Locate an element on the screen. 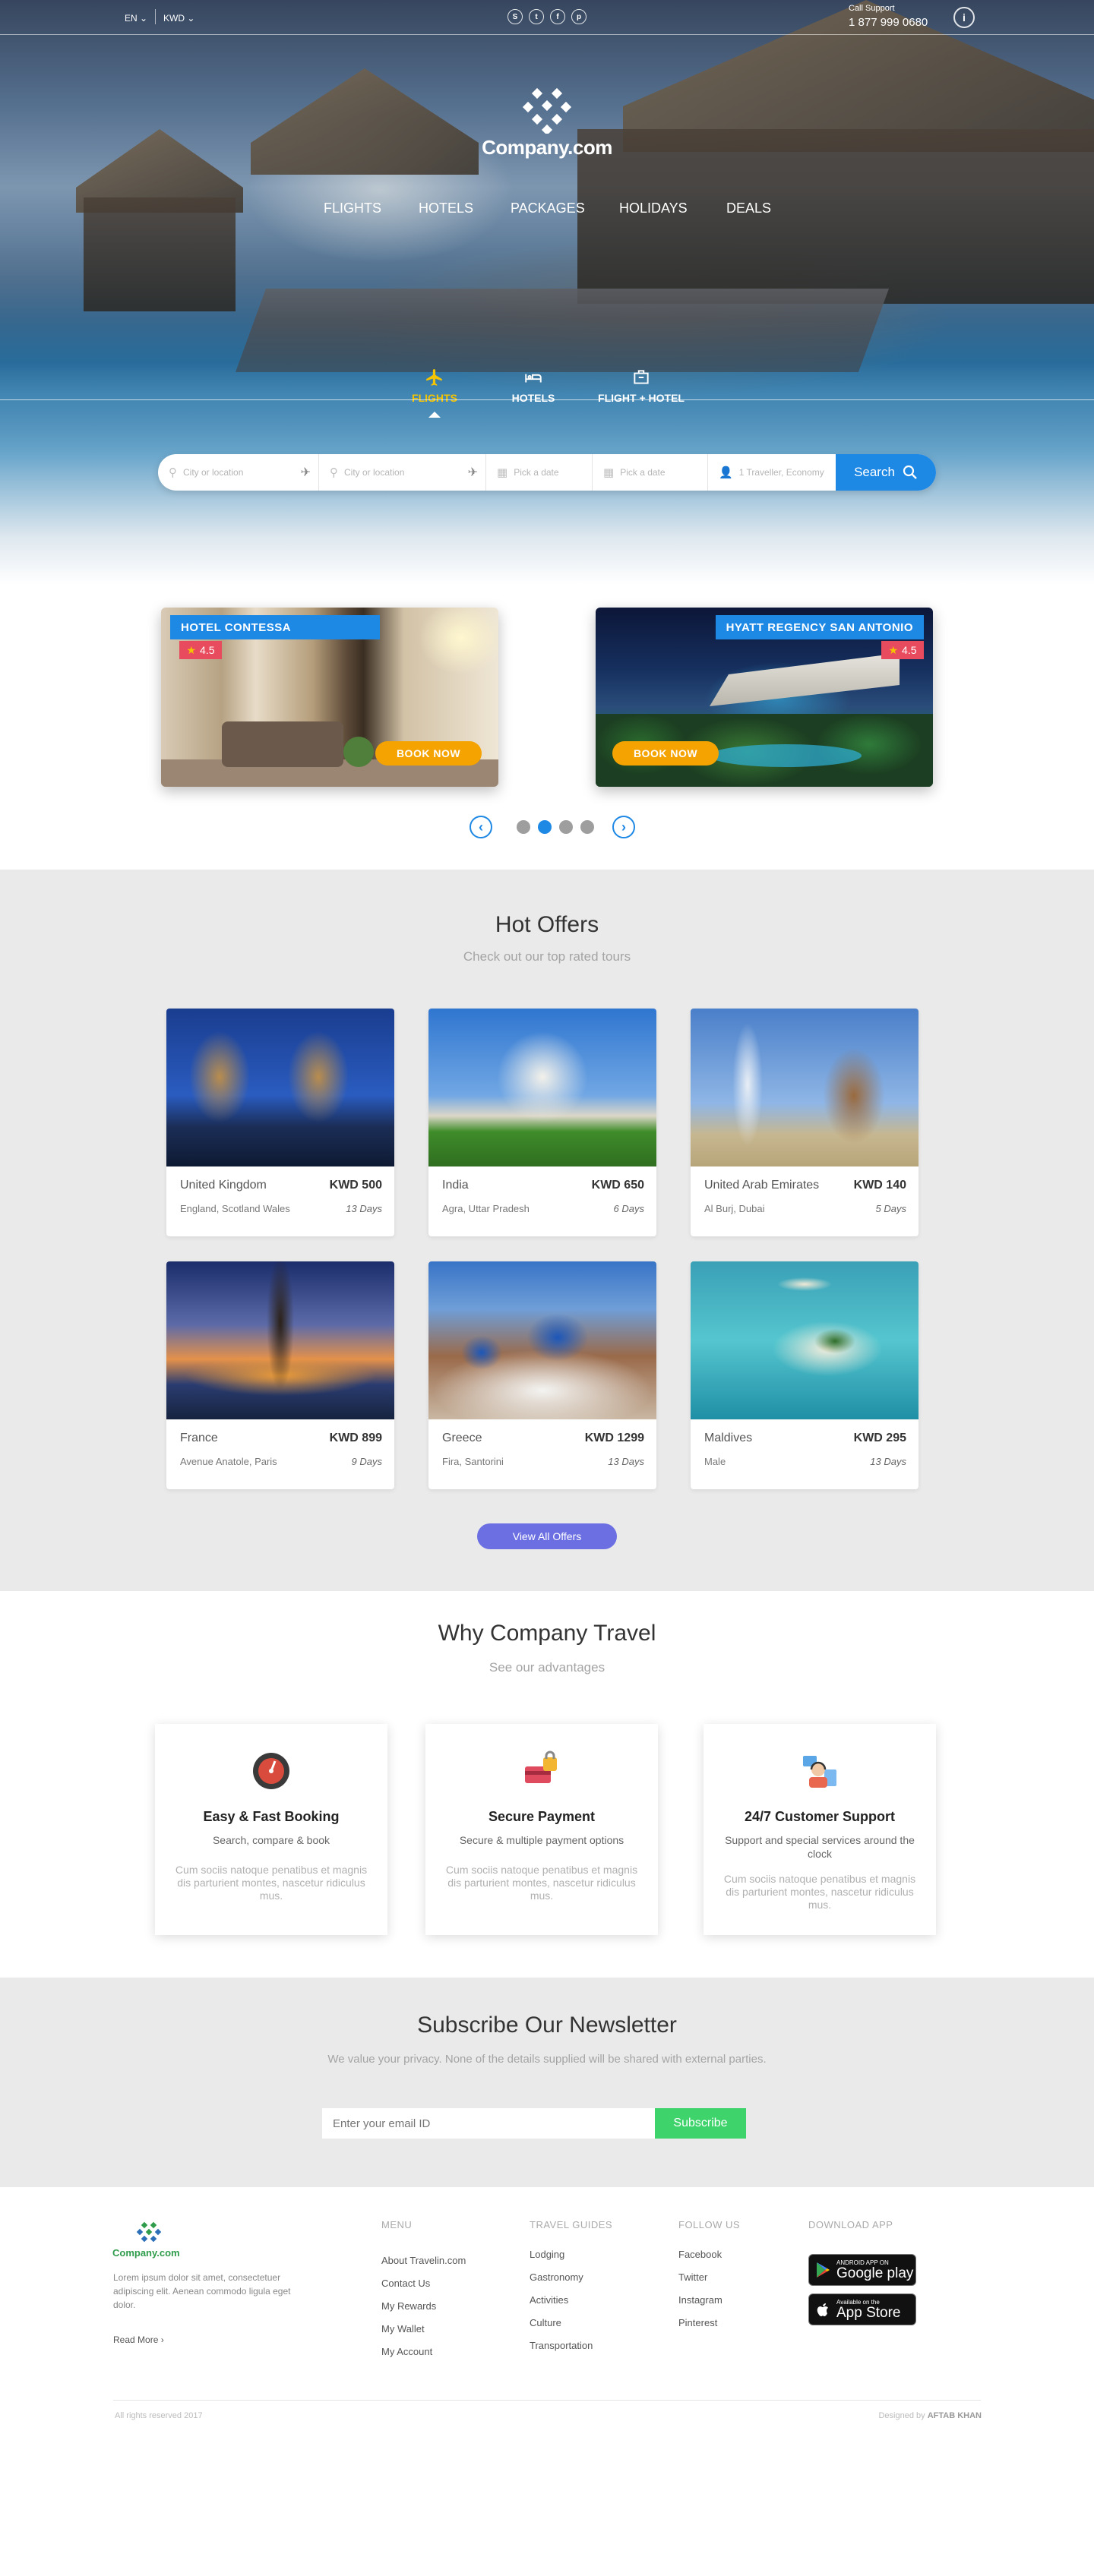 The image size is (1094, 2576). offer-card: India KWD 650 Agra, Uttar Pradesh 6 Days is located at coordinates (542, 1122).